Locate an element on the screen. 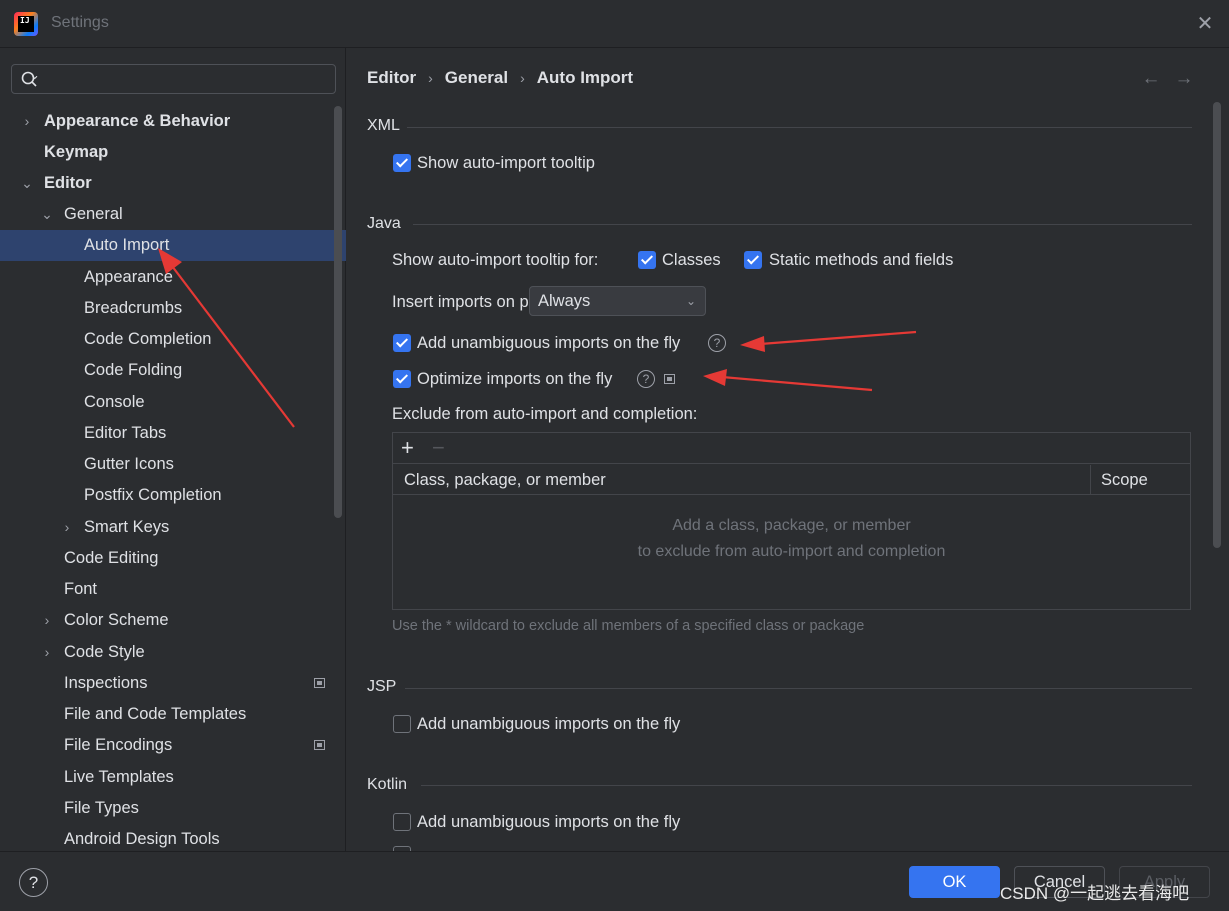 The image size is (1229, 911). insert-on-paste-dropdown: Always ⌄ is located at coordinates (617, 301).